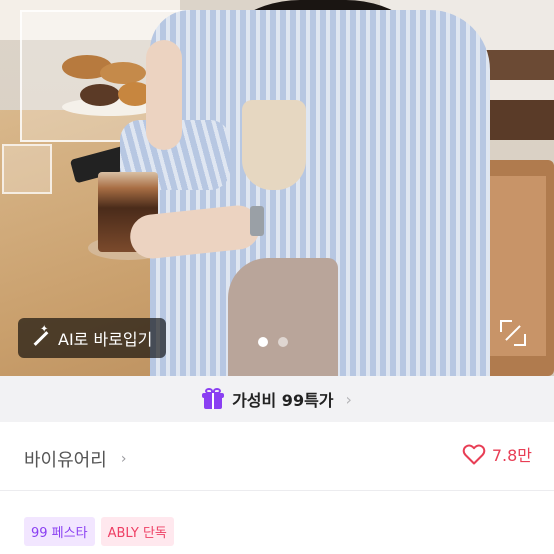 The height and width of the screenshot is (554, 554). Describe the element at coordinates (474, 454) in the screenshot. I see `heart-icon` at that location.